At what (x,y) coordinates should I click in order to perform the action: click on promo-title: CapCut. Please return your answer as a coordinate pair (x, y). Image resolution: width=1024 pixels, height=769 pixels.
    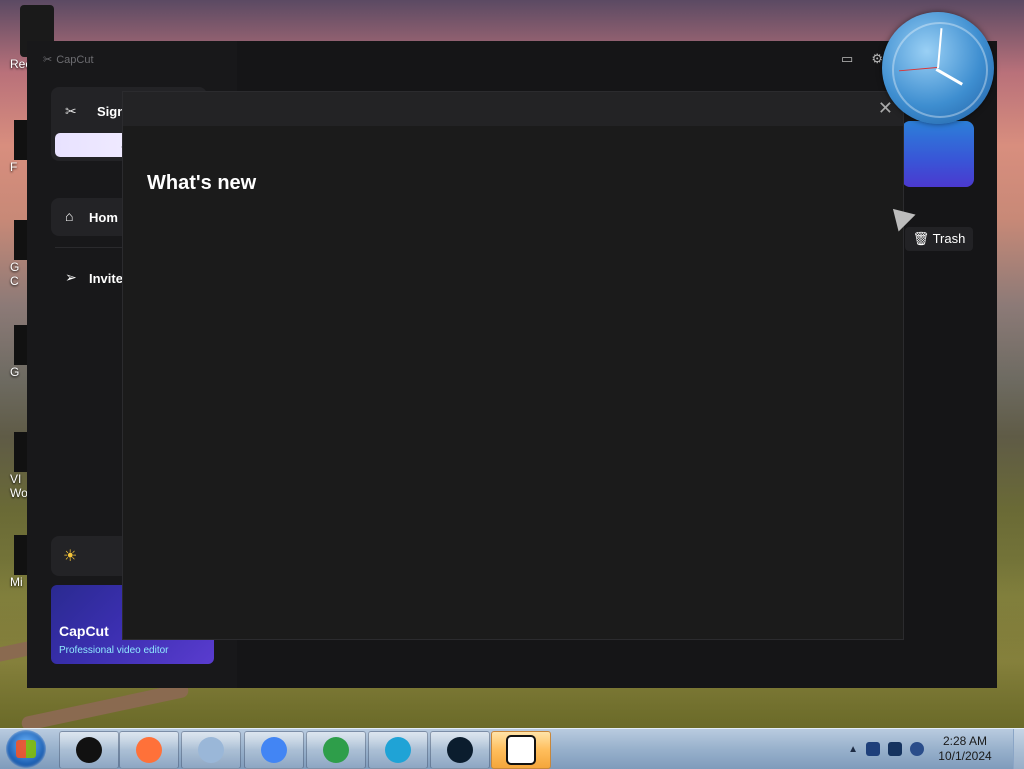
    Looking at the image, I should click on (84, 631).